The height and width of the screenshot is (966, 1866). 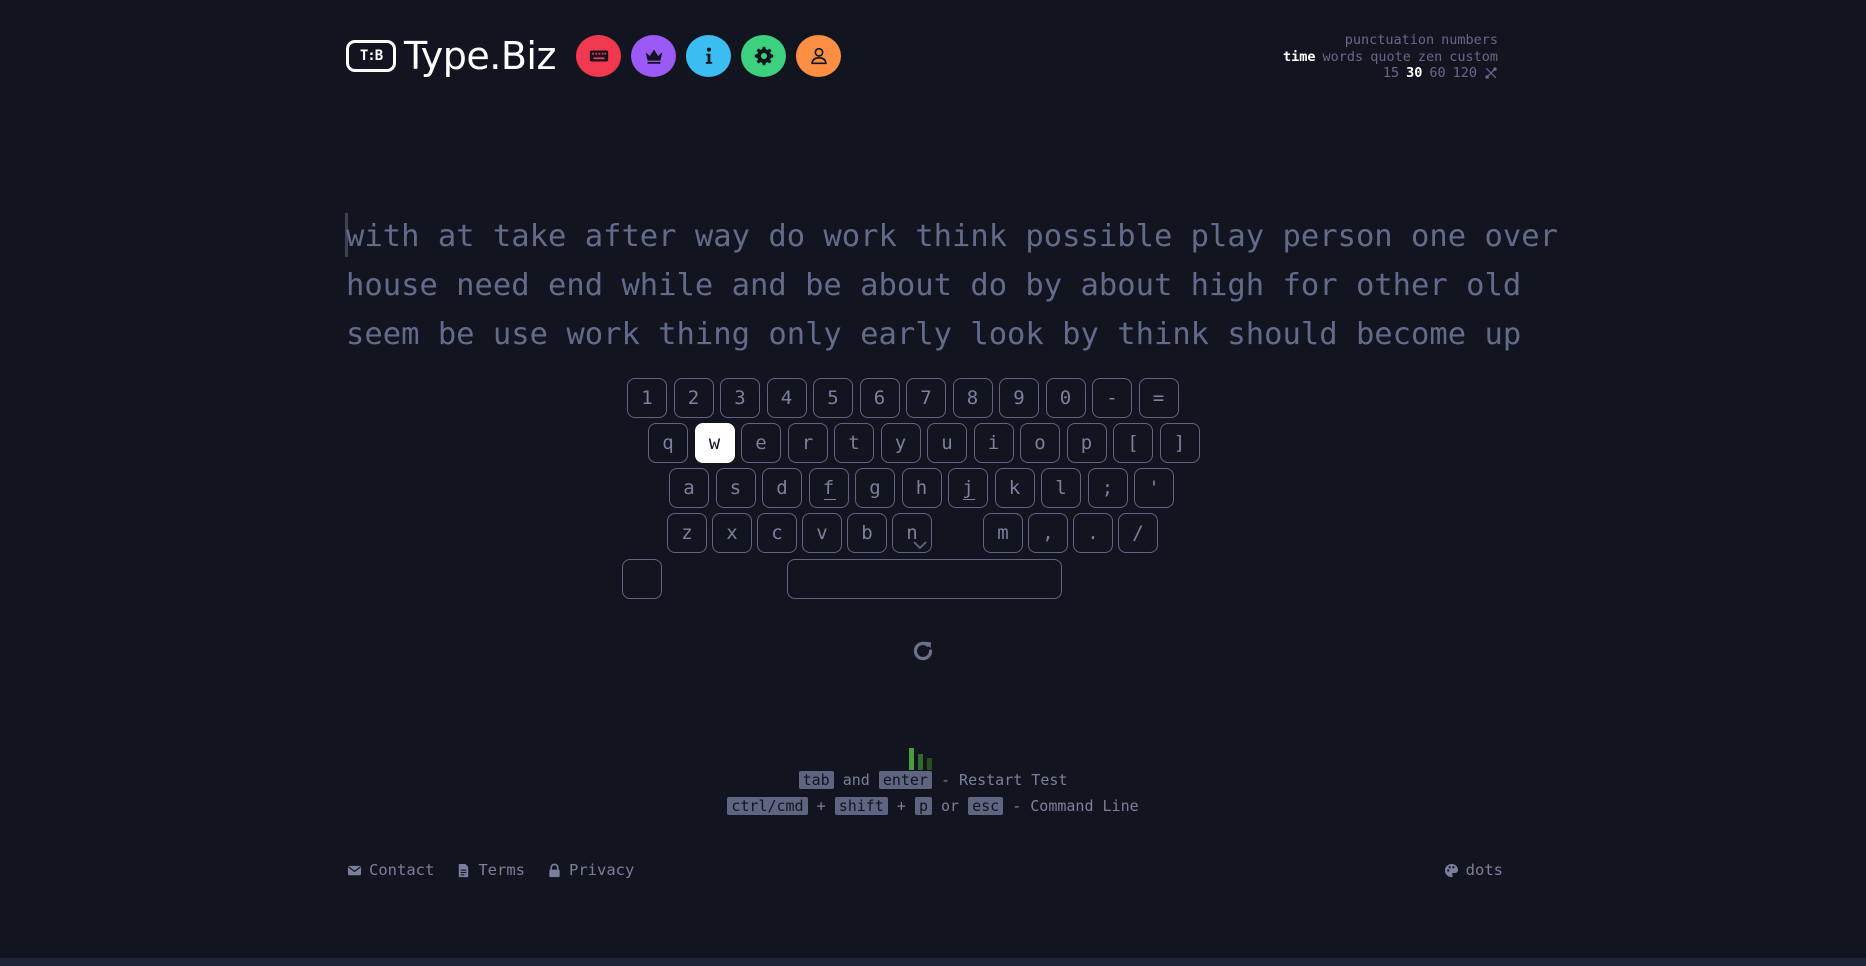 I want to click on key-y: y, so click(x=900, y=443).